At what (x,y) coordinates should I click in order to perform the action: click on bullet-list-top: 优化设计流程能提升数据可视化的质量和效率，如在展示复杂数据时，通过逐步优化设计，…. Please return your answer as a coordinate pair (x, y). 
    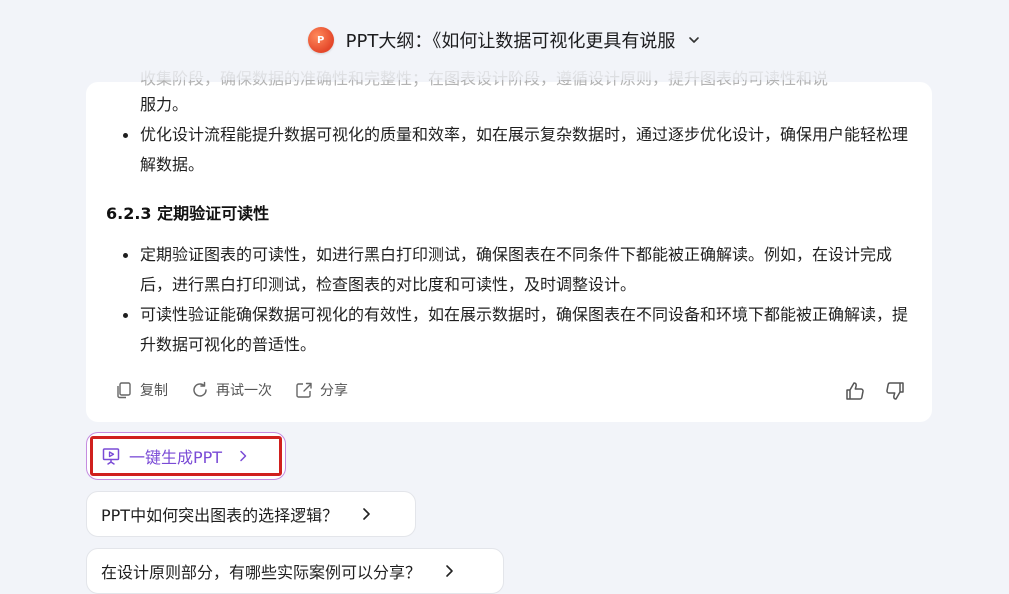
    Looking at the image, I should click on (509, 150).